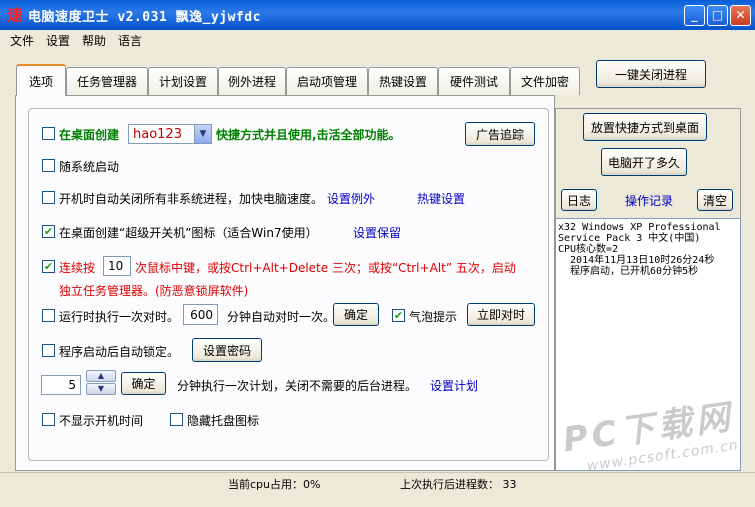 The image size is (755, 507). I want to click on log-line: 程序启动，已开机60分钟5秒, so click(628, 271).